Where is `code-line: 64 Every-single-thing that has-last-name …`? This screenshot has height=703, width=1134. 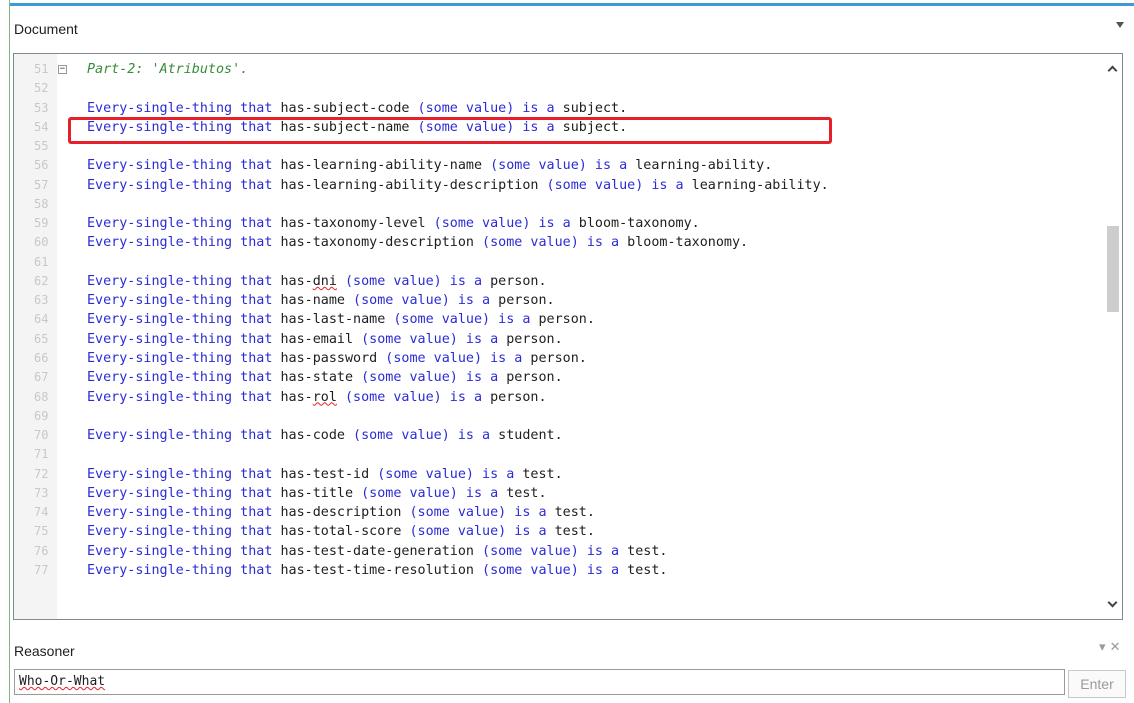 code-line: 64 Every-single-thing that has-last-name … is located at coordinates (568, 319).